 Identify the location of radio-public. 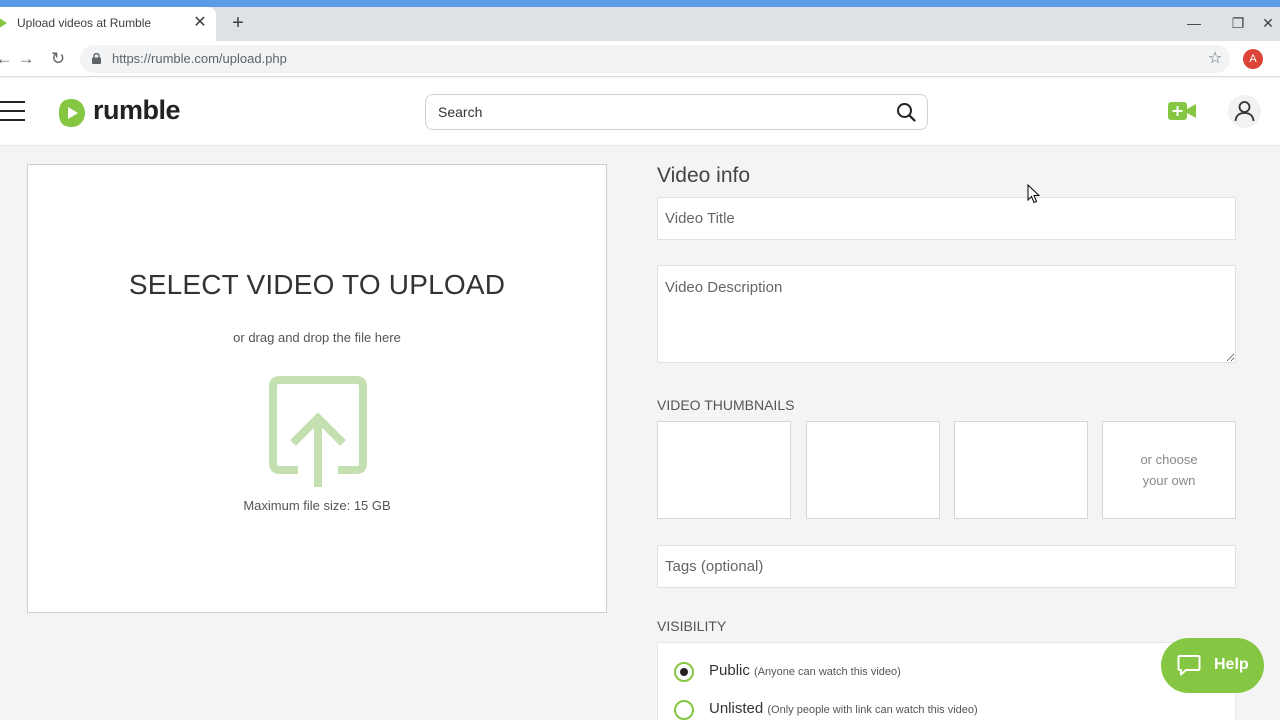
(684, 672).